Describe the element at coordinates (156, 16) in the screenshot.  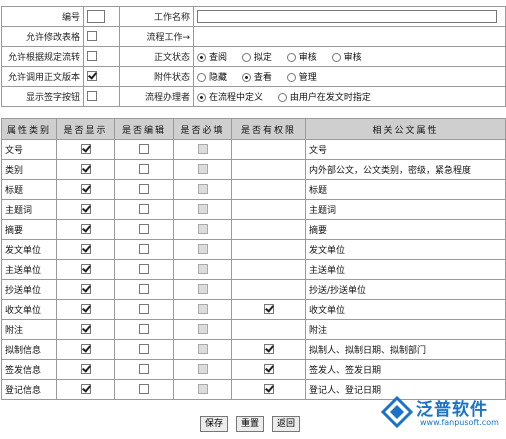
I see `work-name-label: 工作名称` at that location.